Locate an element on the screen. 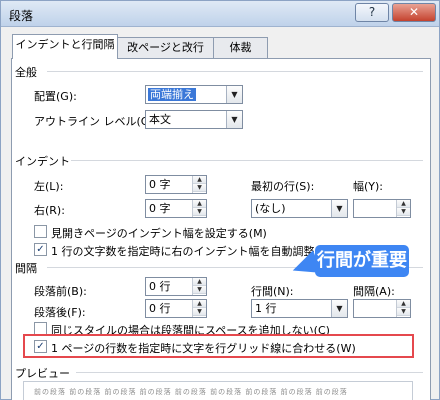  spacing-at-label: 間隔(A): is located at coordinates (374, 291).